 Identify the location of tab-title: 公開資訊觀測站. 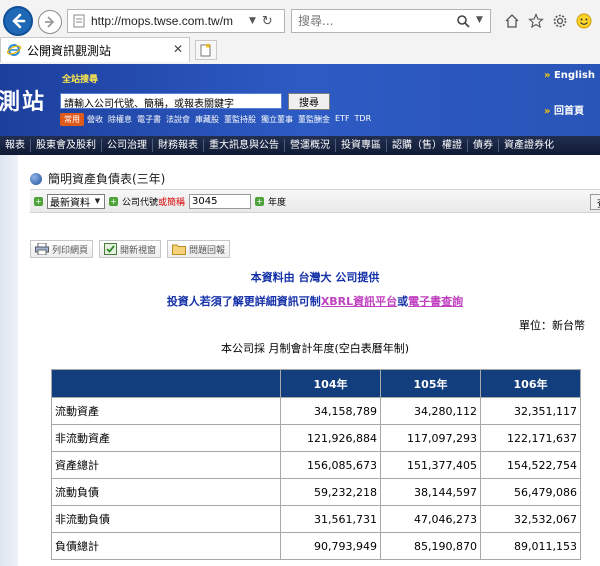
(69, 50).